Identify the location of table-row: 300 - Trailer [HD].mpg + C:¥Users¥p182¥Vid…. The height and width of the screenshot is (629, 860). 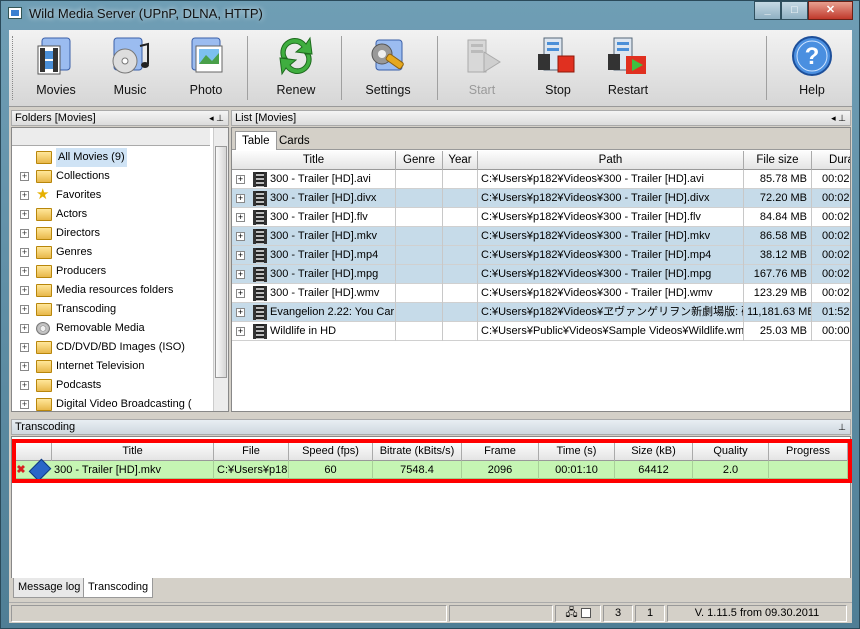
(541, 274).